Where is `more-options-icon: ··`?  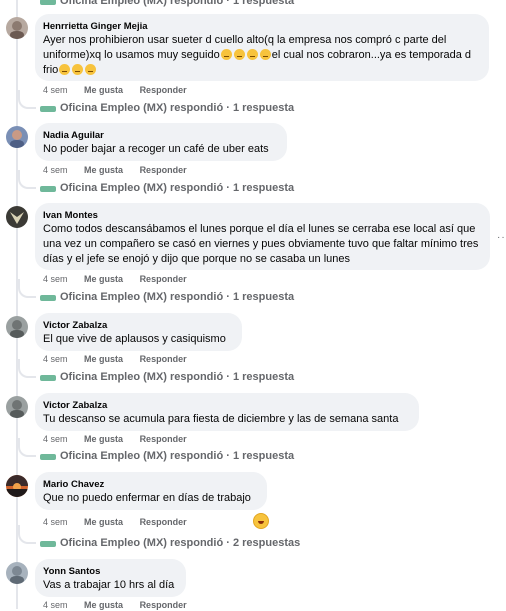
more-options-icon: ·· is located at coordinates (501, 237).